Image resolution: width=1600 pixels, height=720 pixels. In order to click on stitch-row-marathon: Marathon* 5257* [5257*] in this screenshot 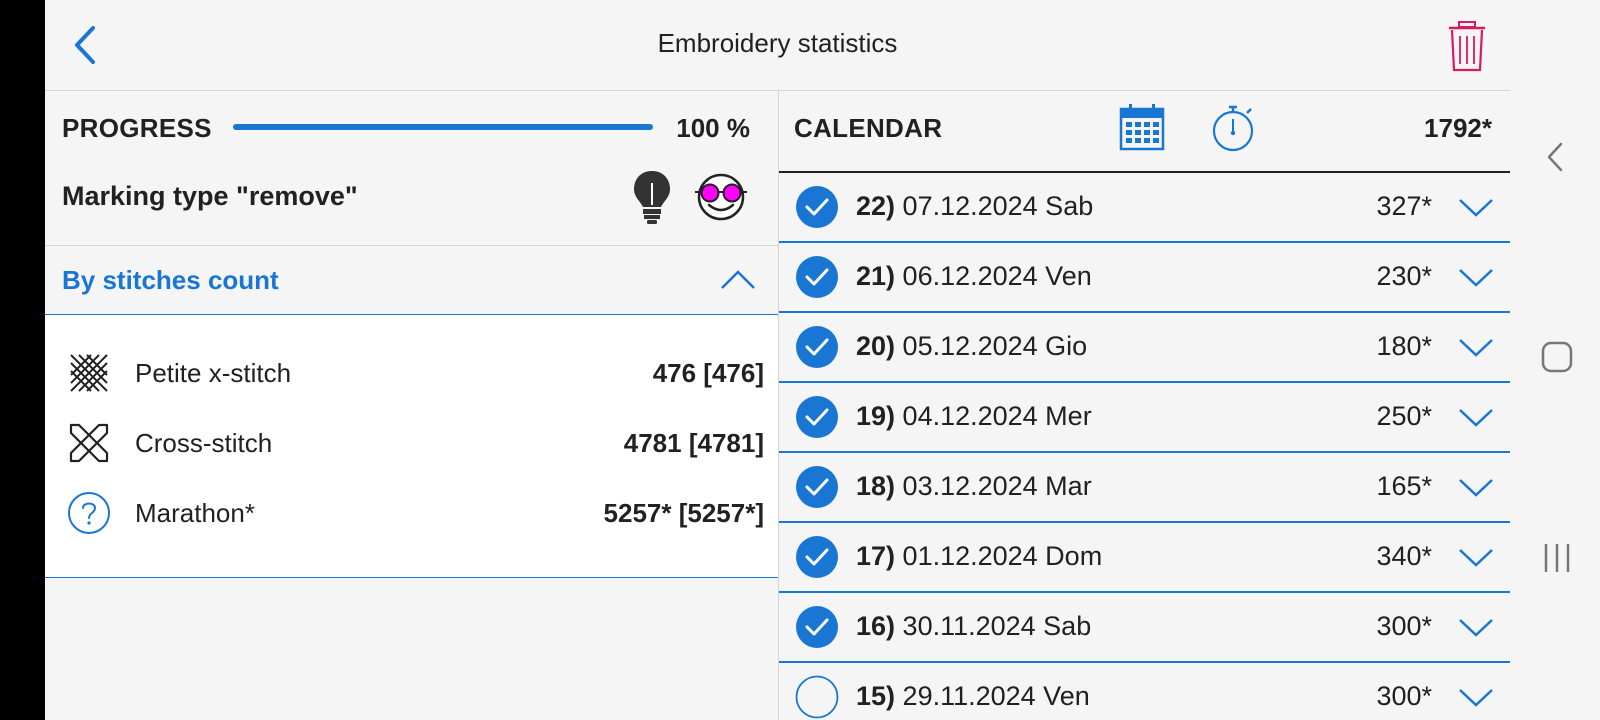, I will do `click(411, 513)`.